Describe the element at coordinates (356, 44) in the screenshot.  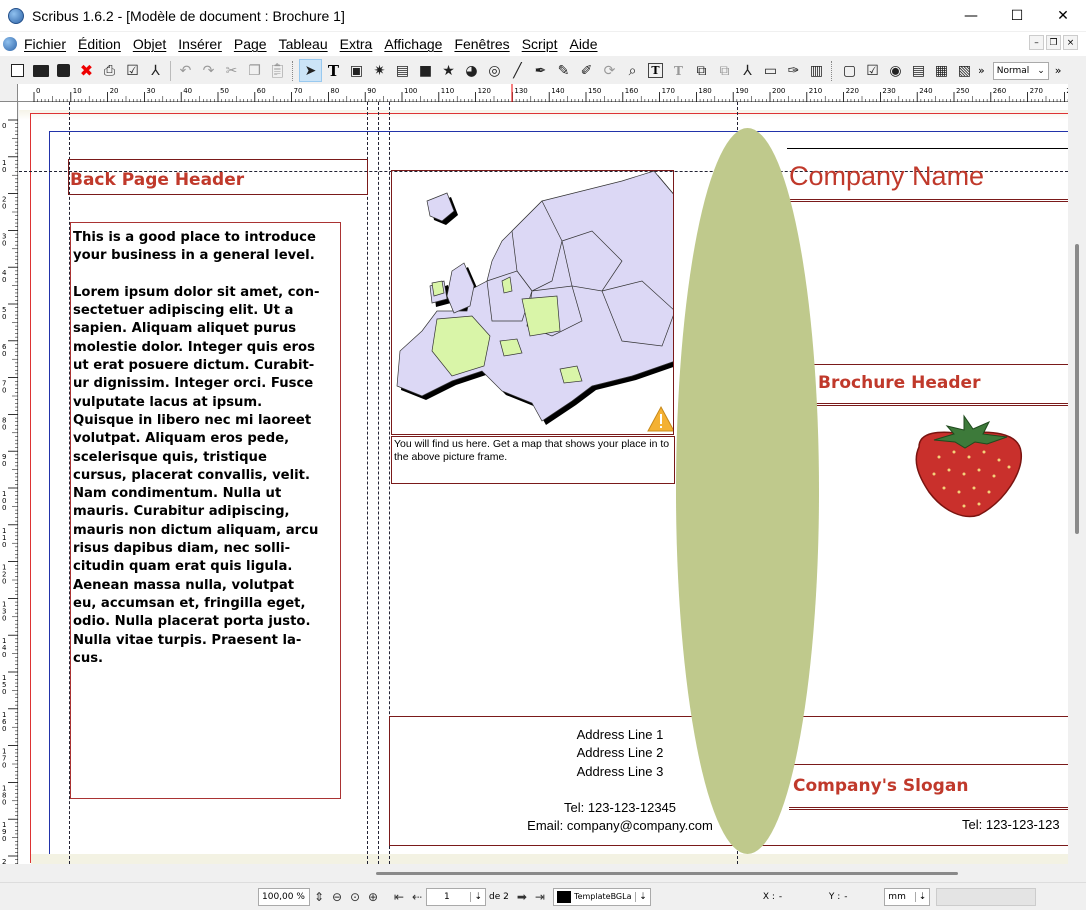
I see `menu-extra: Extra` at that location.